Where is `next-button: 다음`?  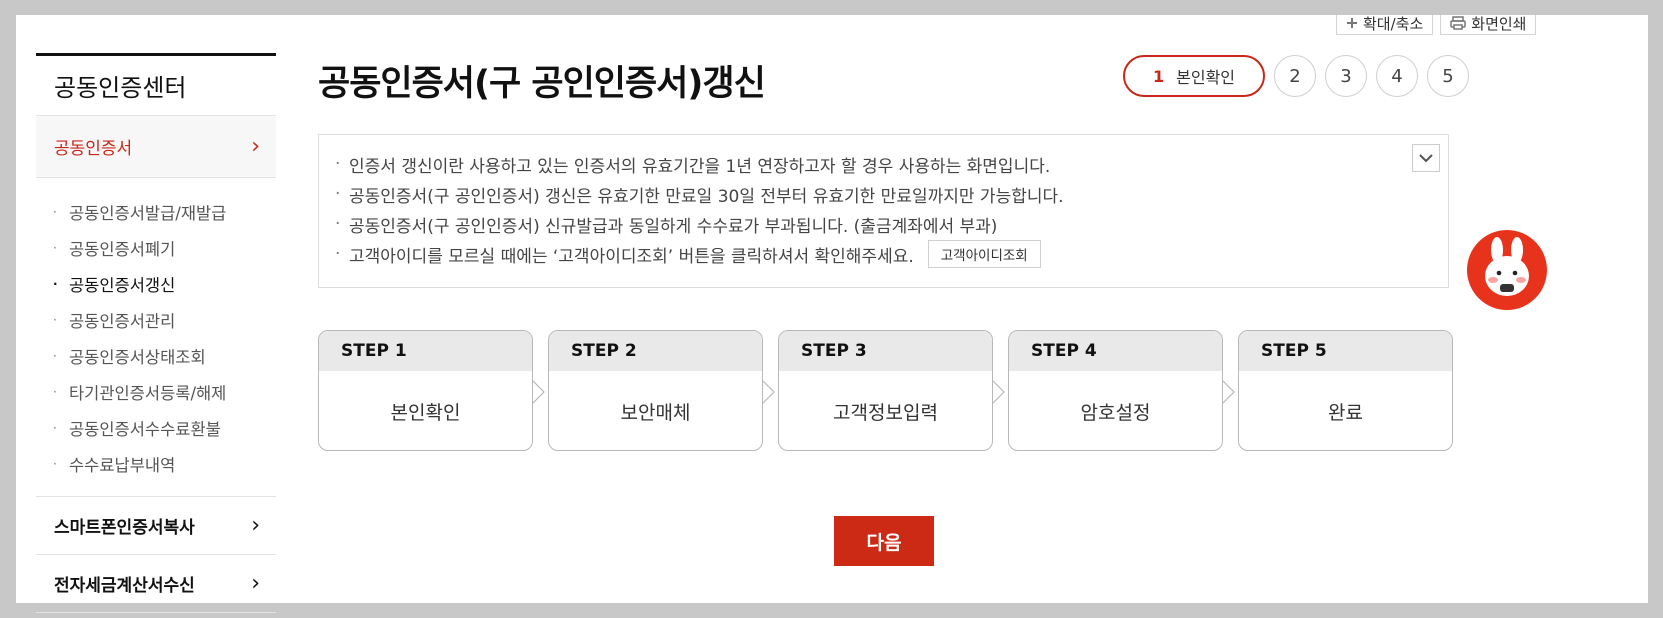
next-button: 다음 is located at coordinates (884, 541).